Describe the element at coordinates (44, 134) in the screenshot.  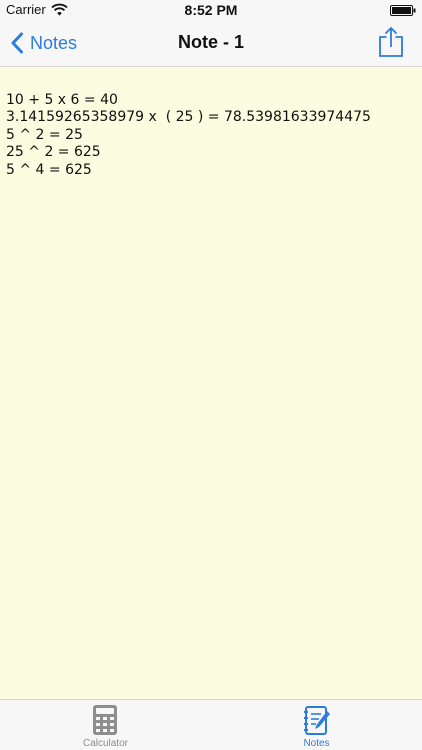
I see `note-line: 5 ^ 2 = 25` at that location.